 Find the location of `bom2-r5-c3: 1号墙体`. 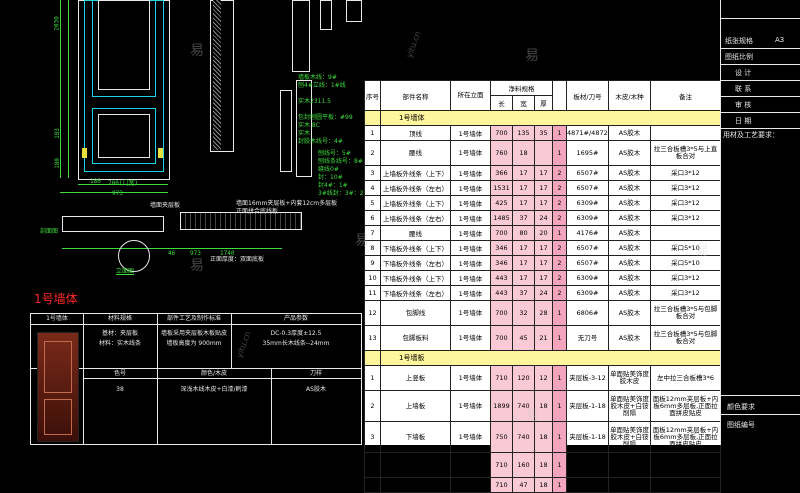

bom2-r5-c3: 1号墙体 is located at coordinates (470, 485).